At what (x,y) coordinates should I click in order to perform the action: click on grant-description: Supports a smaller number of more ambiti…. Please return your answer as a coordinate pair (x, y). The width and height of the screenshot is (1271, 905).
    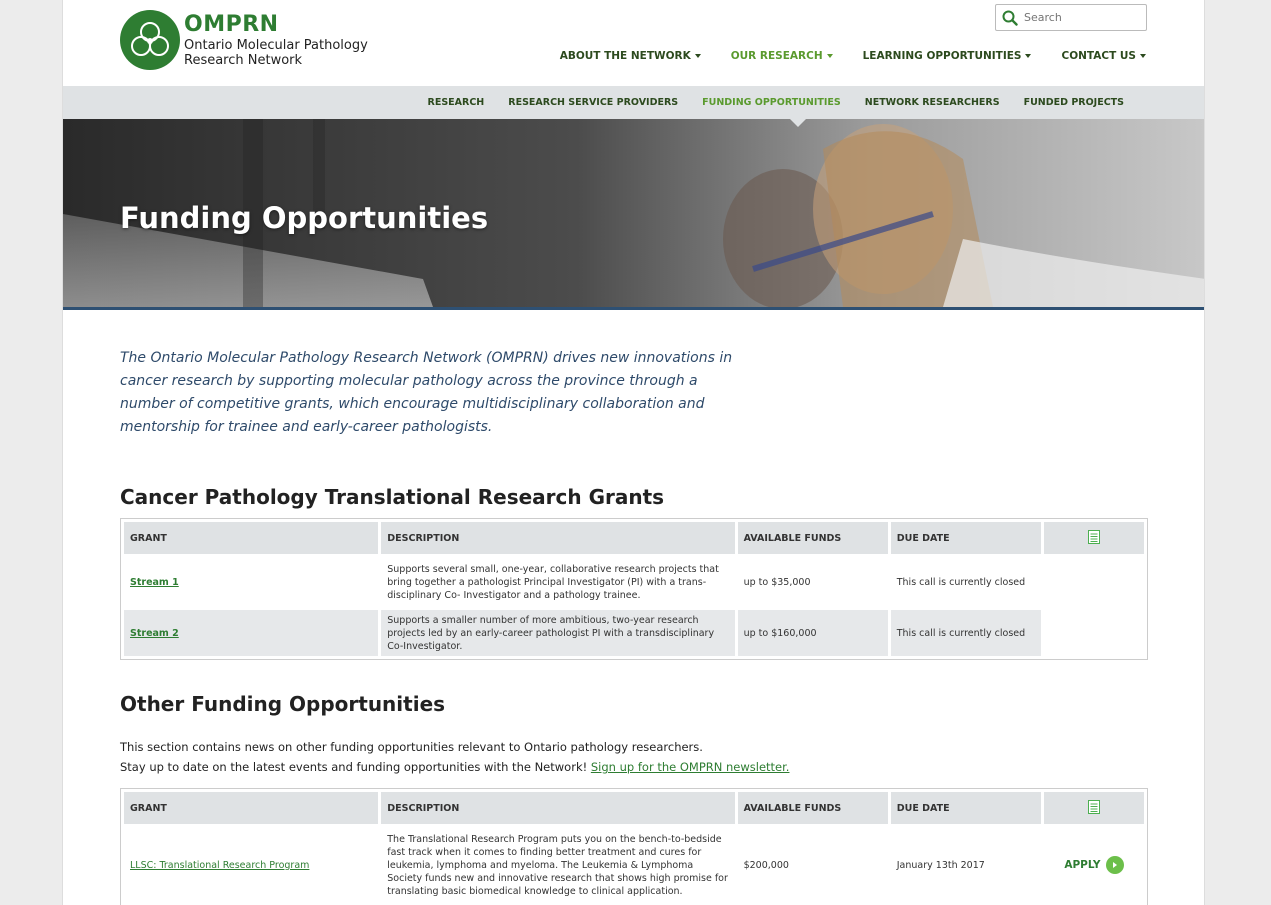
    Looking at the image, I should click on (558, 633).